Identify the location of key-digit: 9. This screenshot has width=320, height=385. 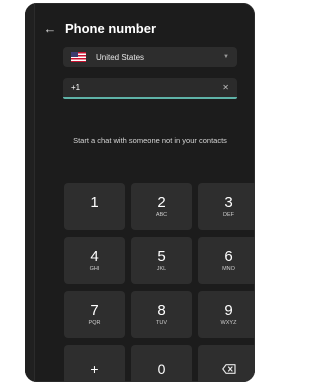
(228, 310).